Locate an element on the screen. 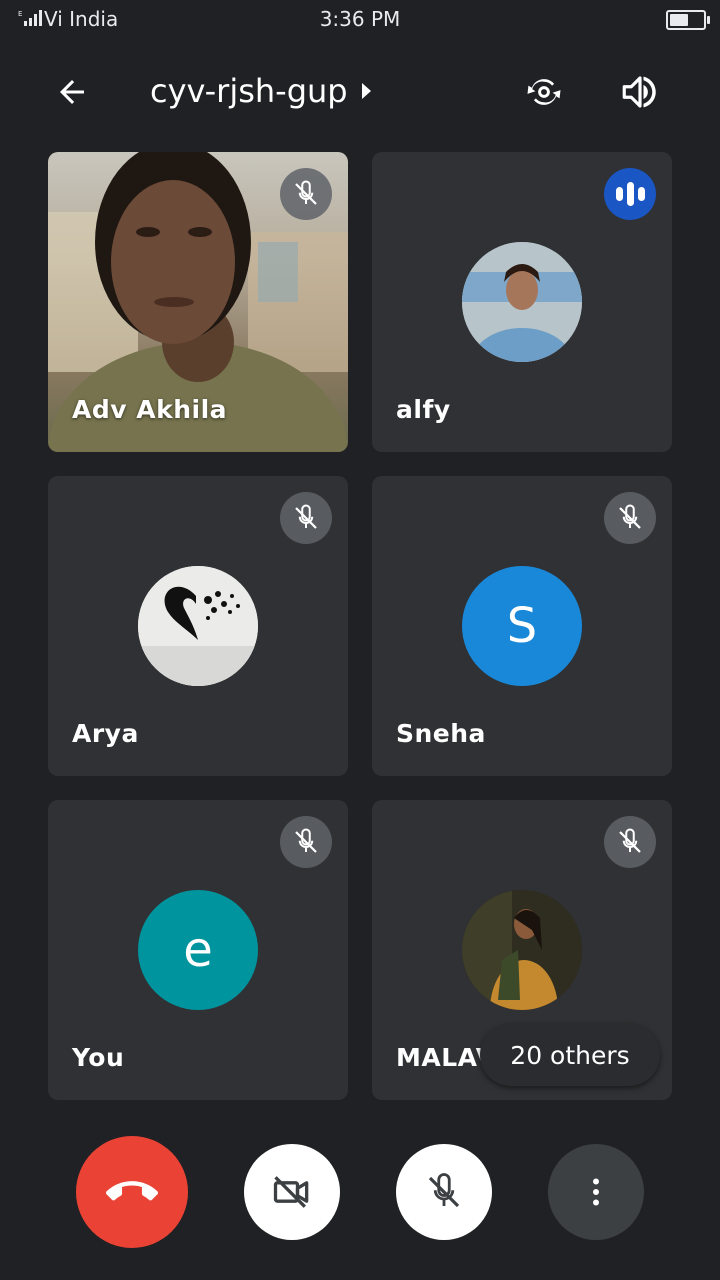 This screenshot has width=720, height=1280. participant-tile: e You is located at coordinates (198, 950).